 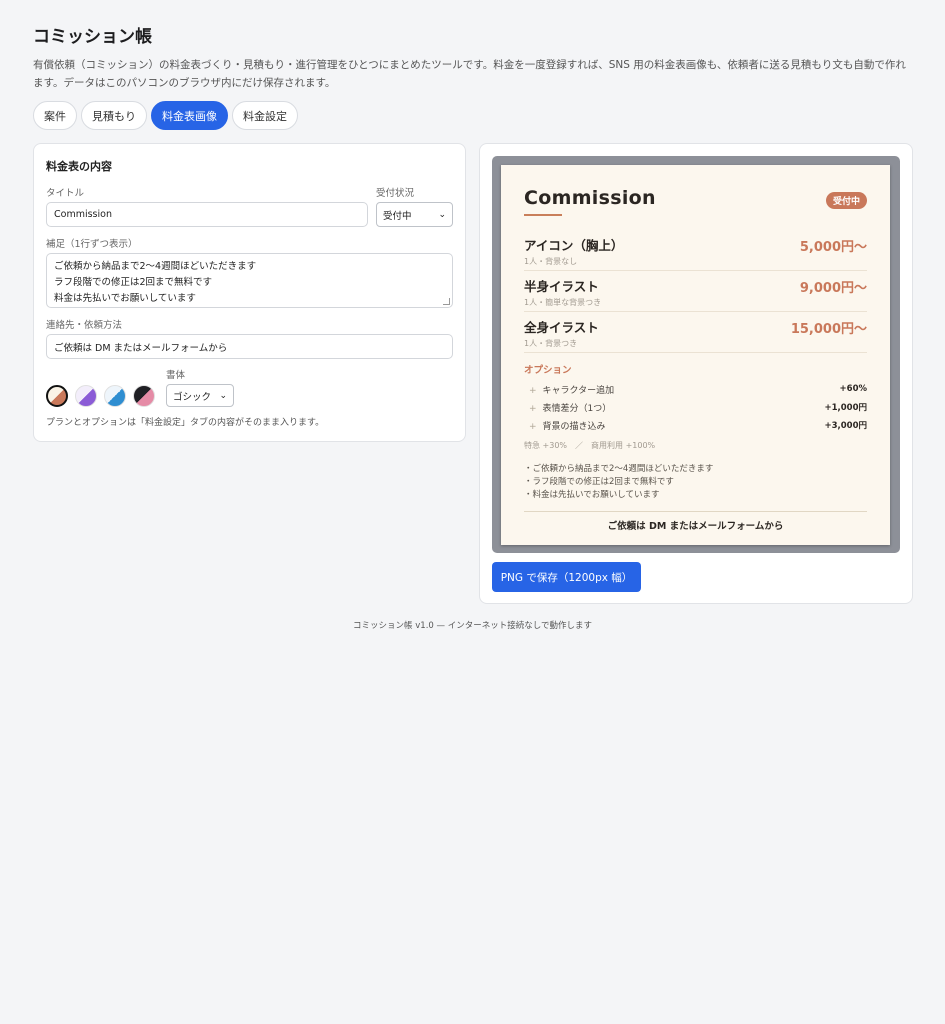 What do you see at coordinates (574, 426) in the screenshot?
I see `option-name: 背景の描き込み` at bounding box center [574, 426].